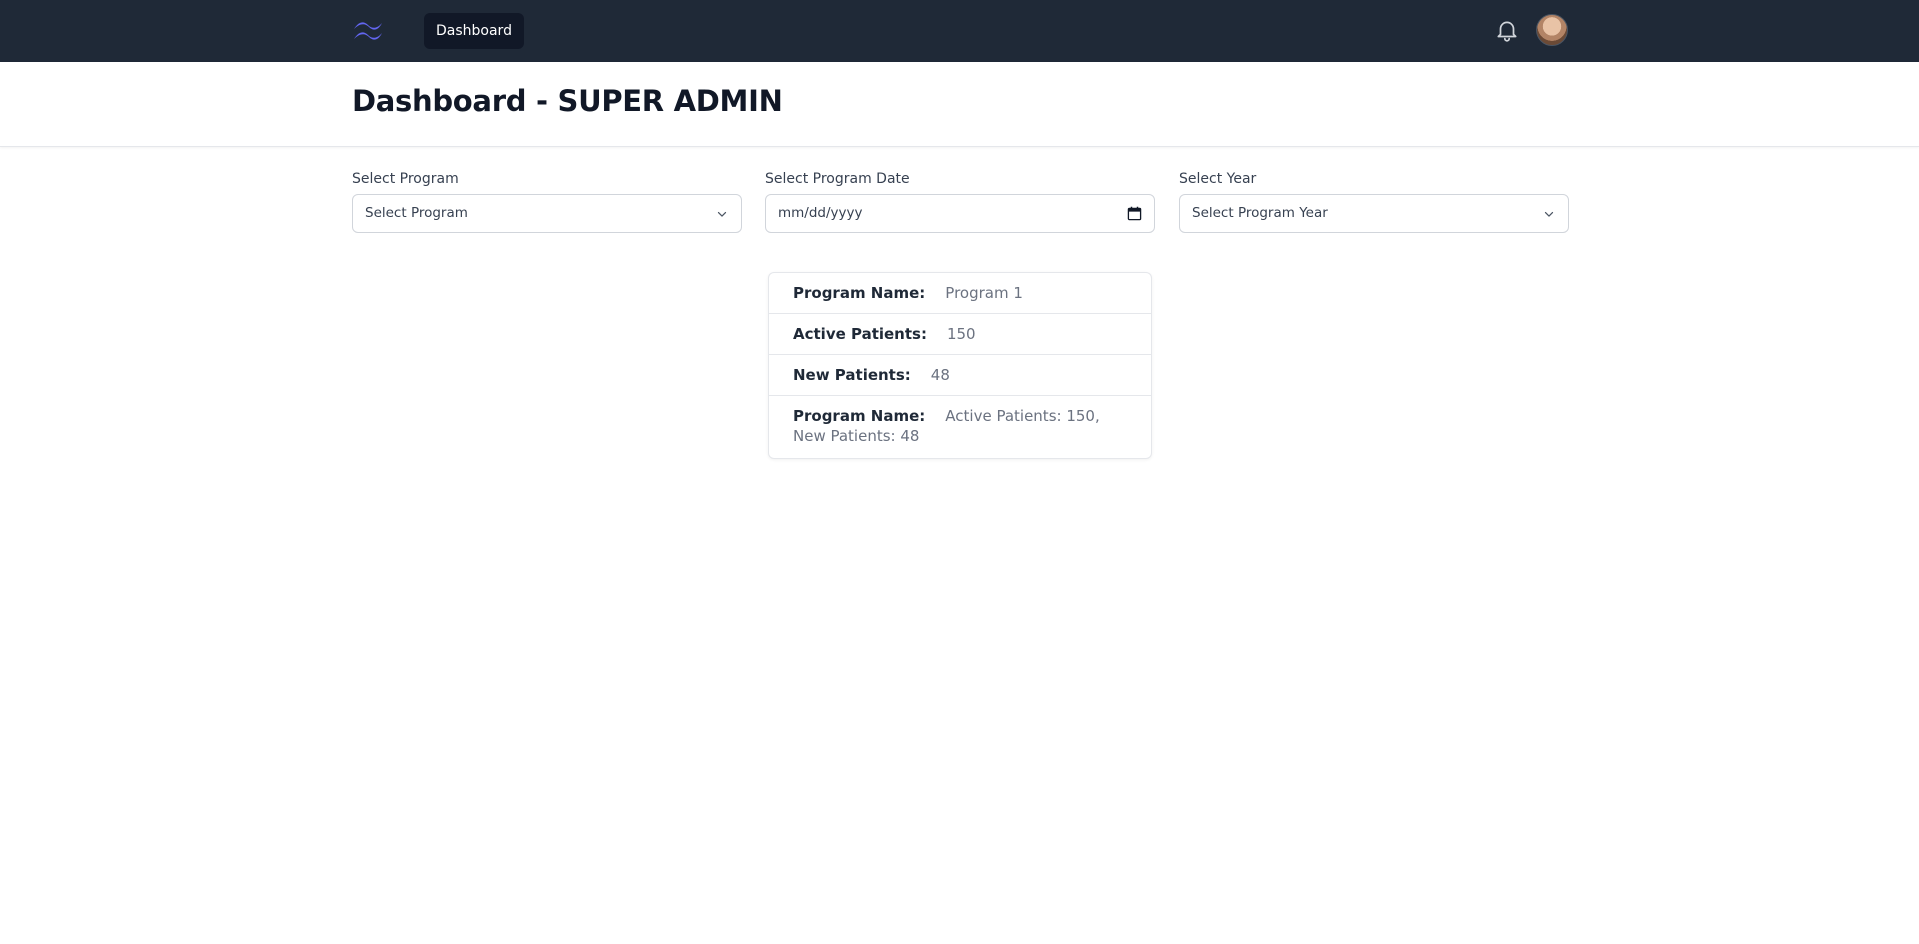 The width and height of the screenshot is (1919, 944). I want to click on page-header: Dashboard - SUPER ADMIN, so click(959, 104).